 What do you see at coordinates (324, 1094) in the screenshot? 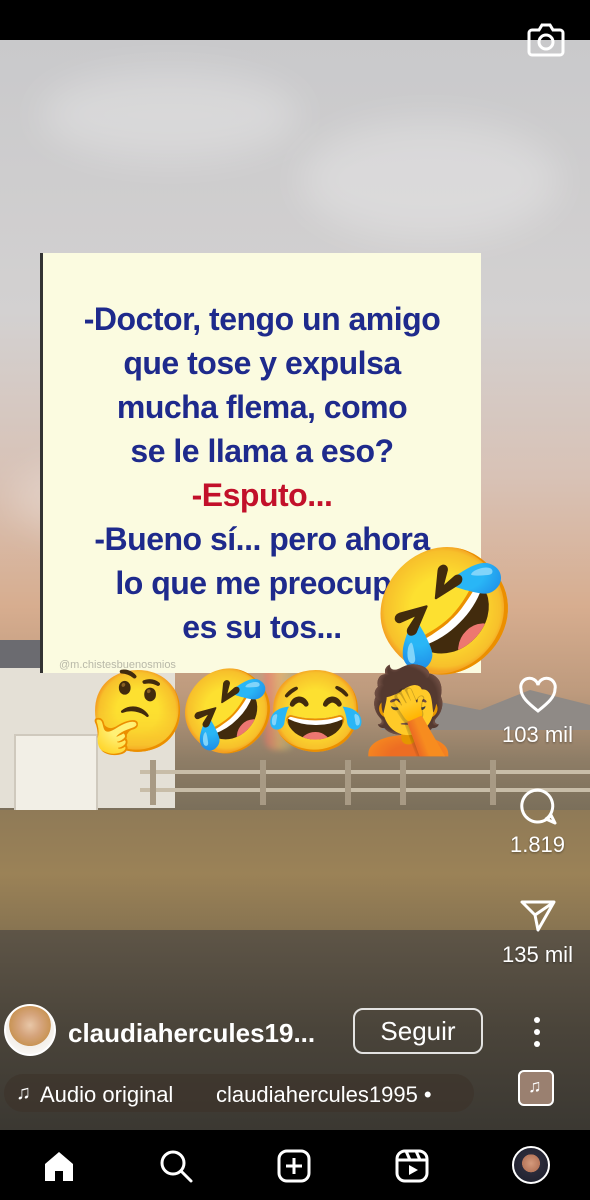
I see `audio-artist: claudiahercules1995 •` at bounding box center [324, 1094].